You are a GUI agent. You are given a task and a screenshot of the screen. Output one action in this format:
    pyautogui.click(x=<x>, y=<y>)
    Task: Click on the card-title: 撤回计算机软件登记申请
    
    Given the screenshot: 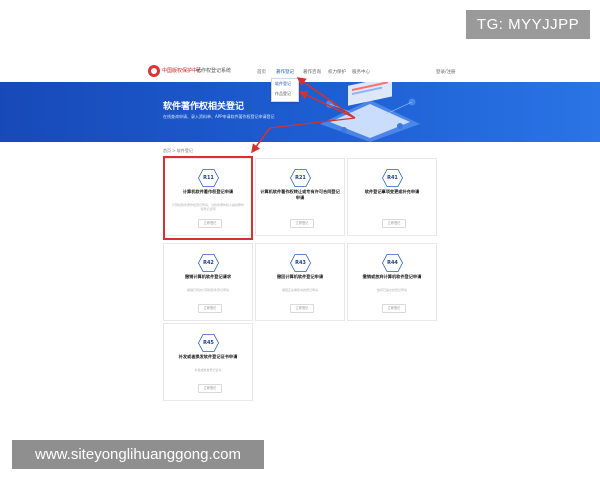 What is the action you would take?
    pyautogui.click(x=300, y=276)
    